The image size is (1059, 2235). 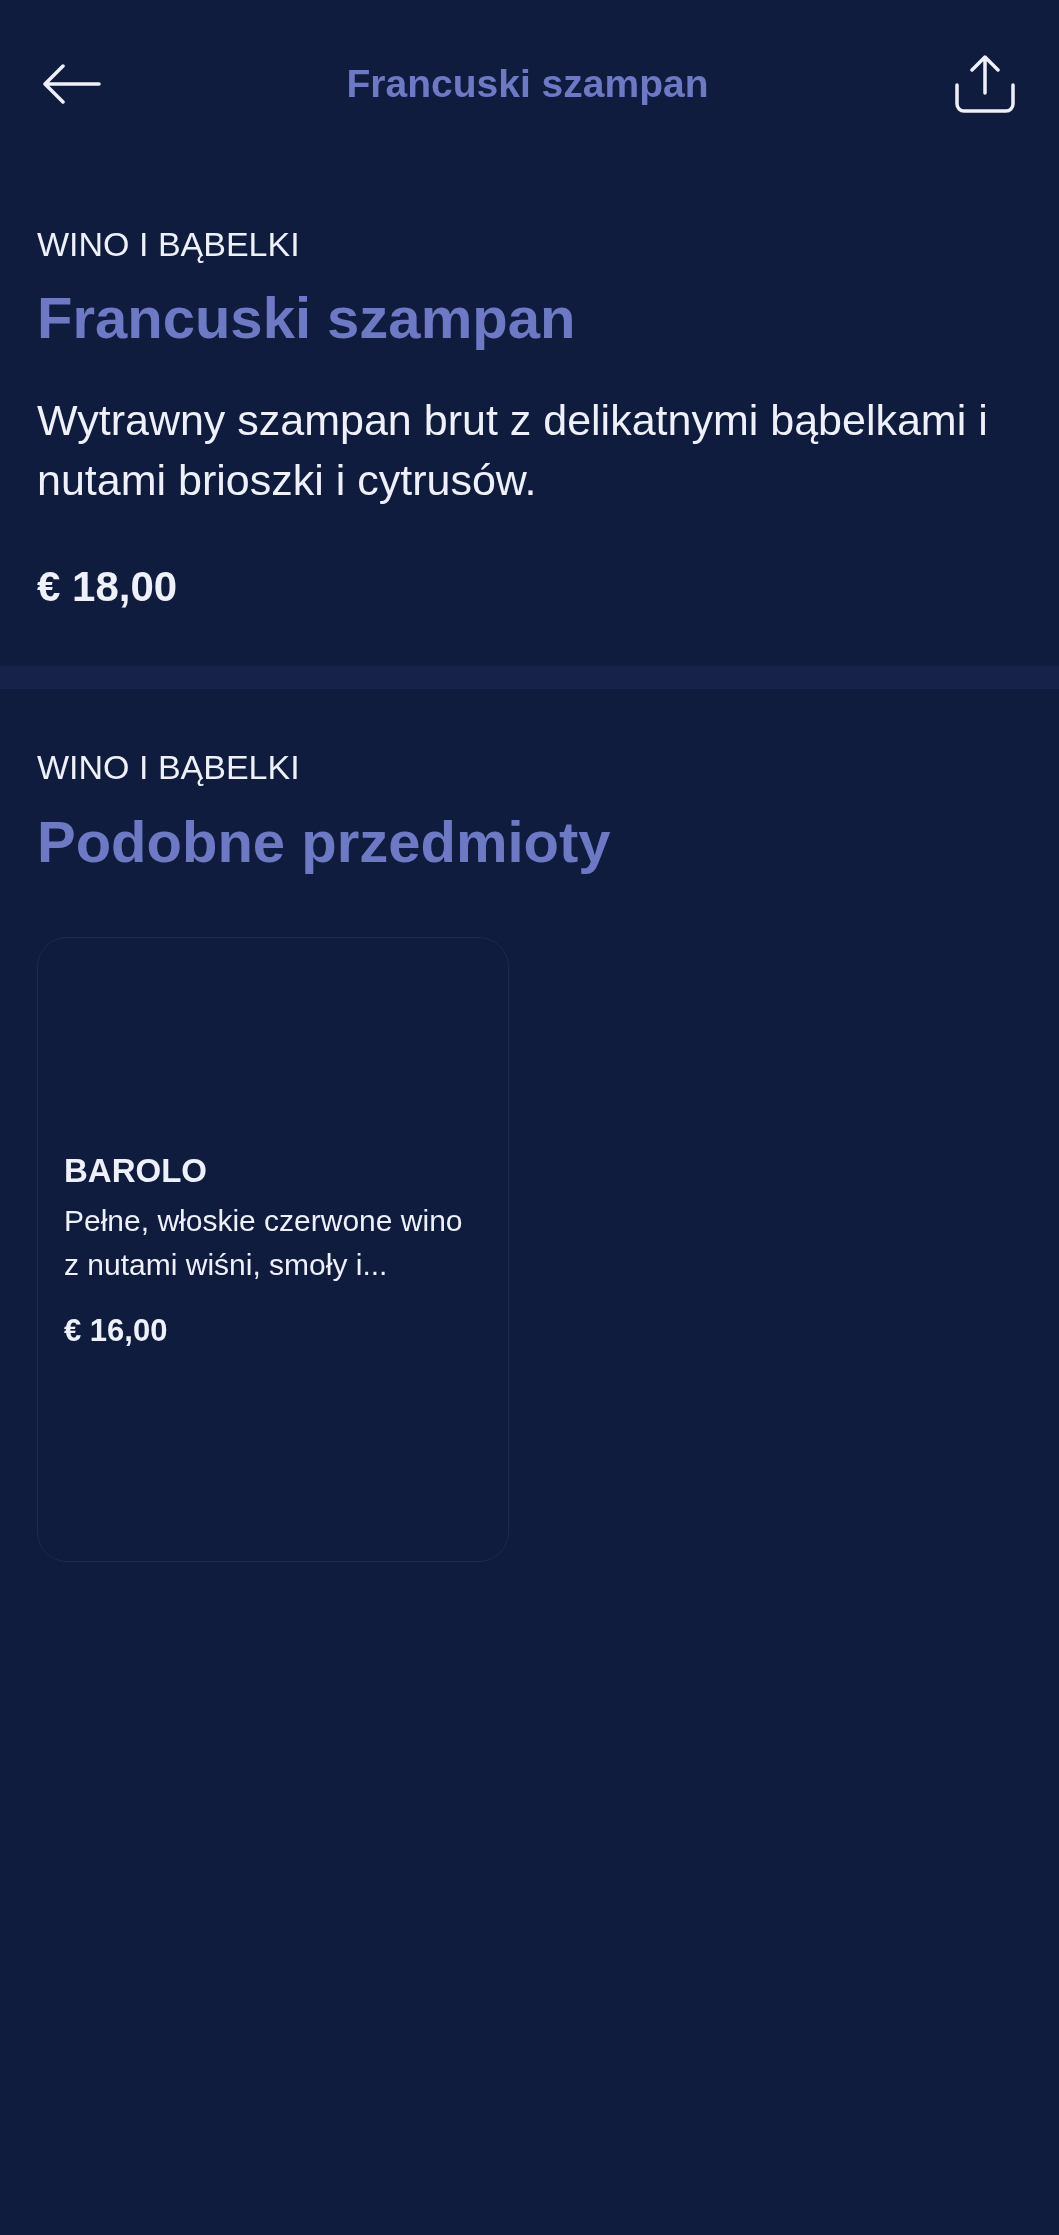 What do you see at coordinates (985, 84) in the screenshot?
I see `share-icon` at bounding box center [985, 84].